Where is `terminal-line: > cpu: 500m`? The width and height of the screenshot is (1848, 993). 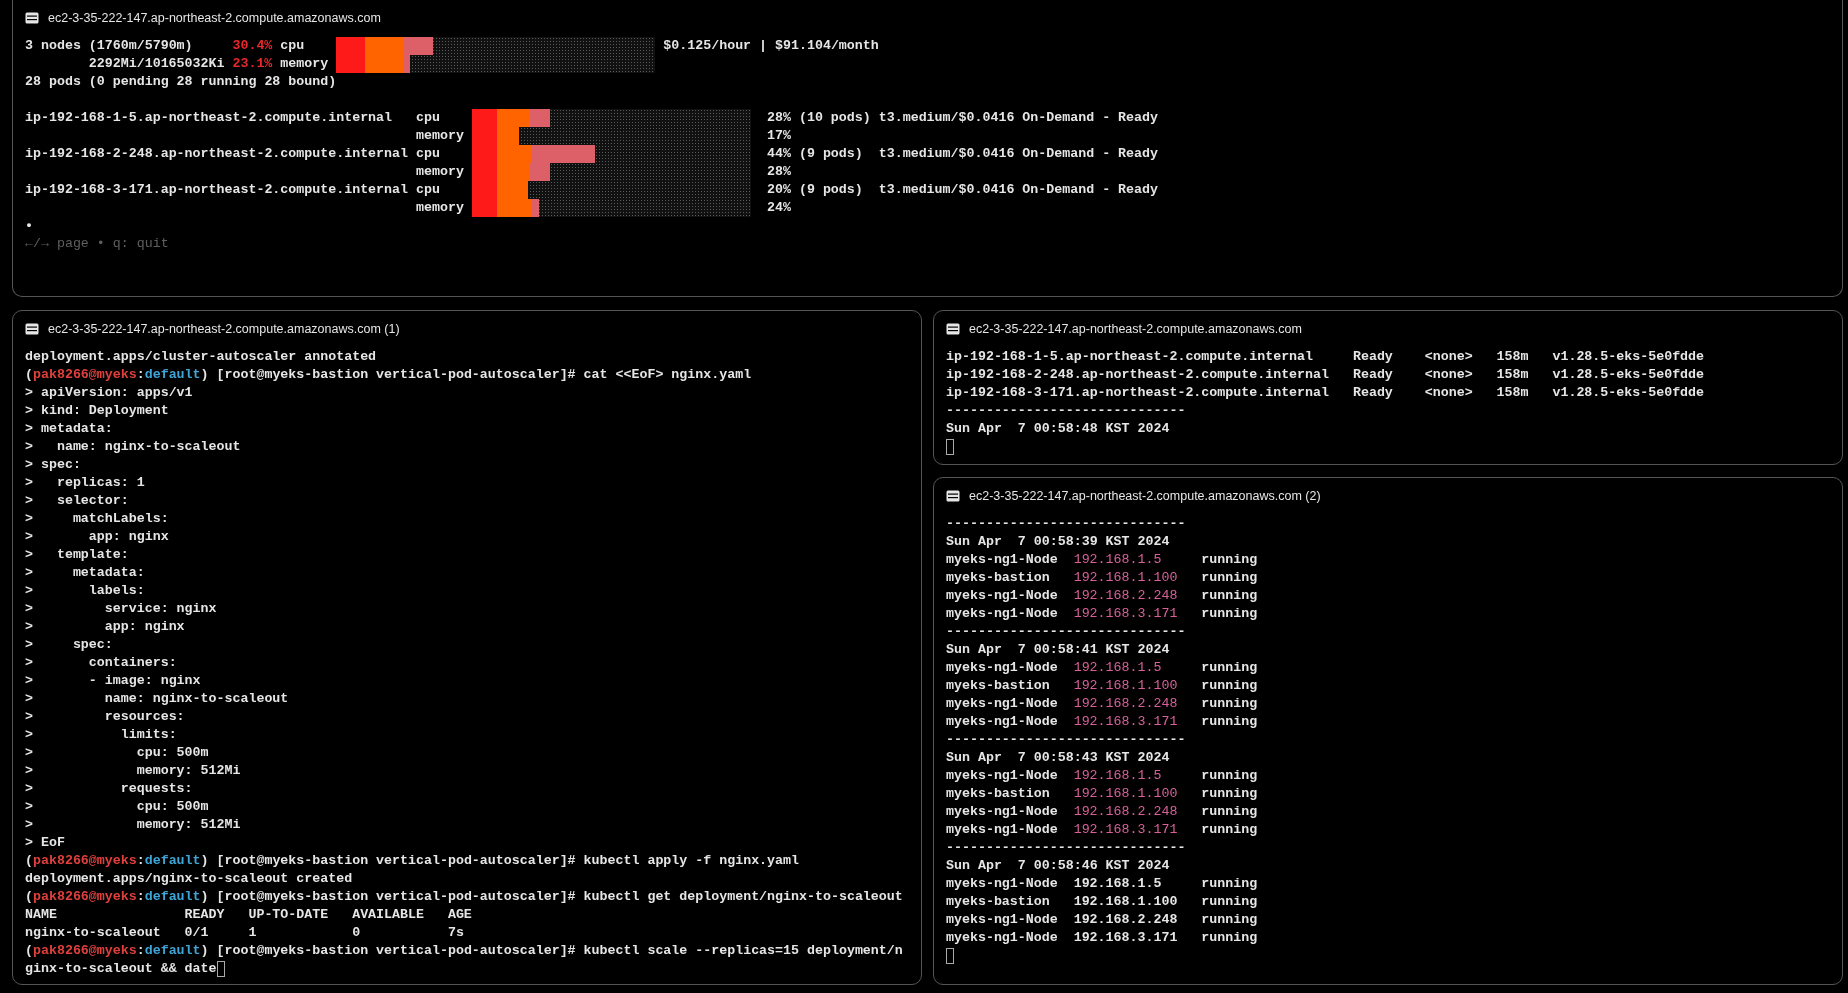 terminal-line: > cpu: 500m is located at coordinates (117, 753).